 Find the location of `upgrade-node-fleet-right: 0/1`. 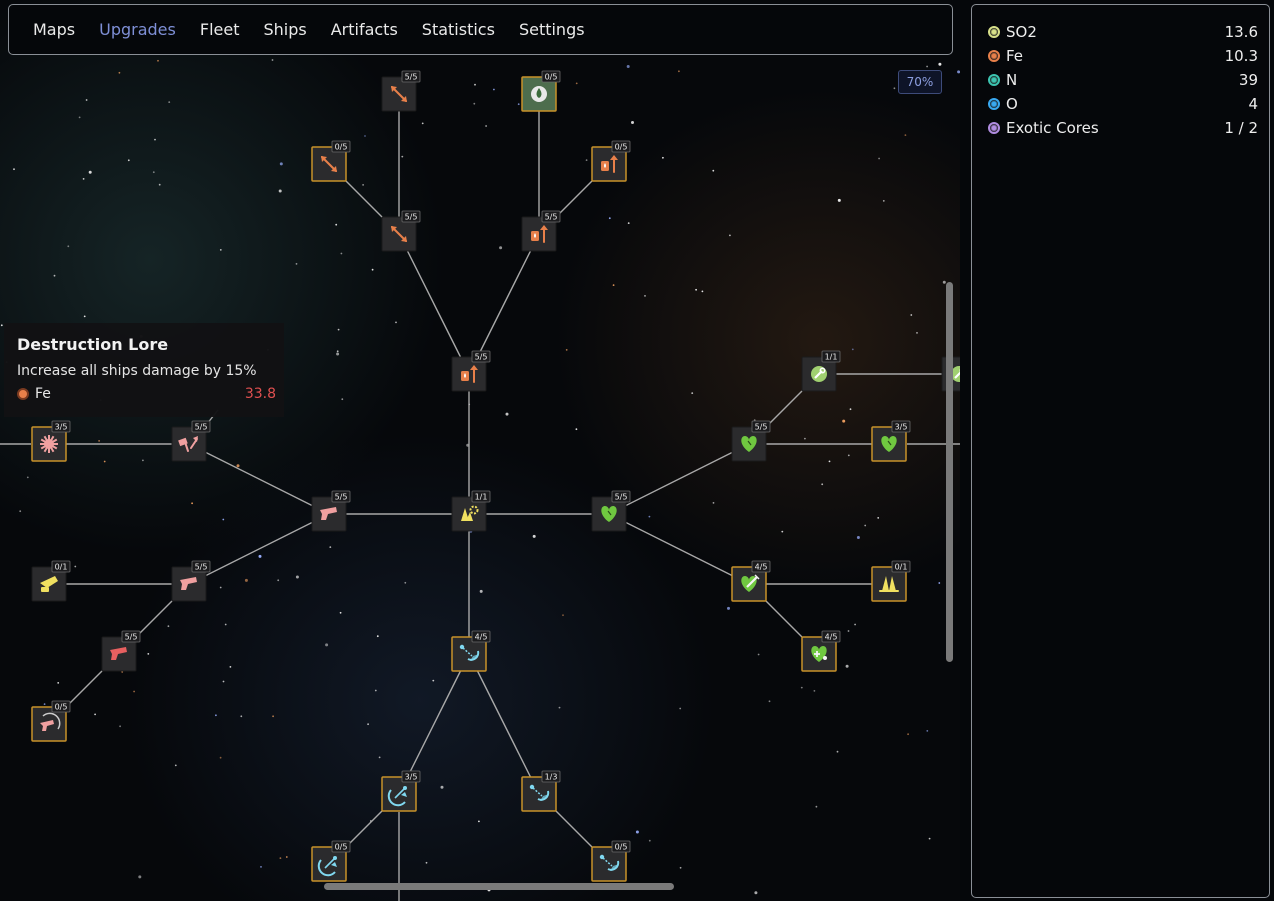

upgrade-node-fleet-right: 0/1 is located at coordinates (891, 581).